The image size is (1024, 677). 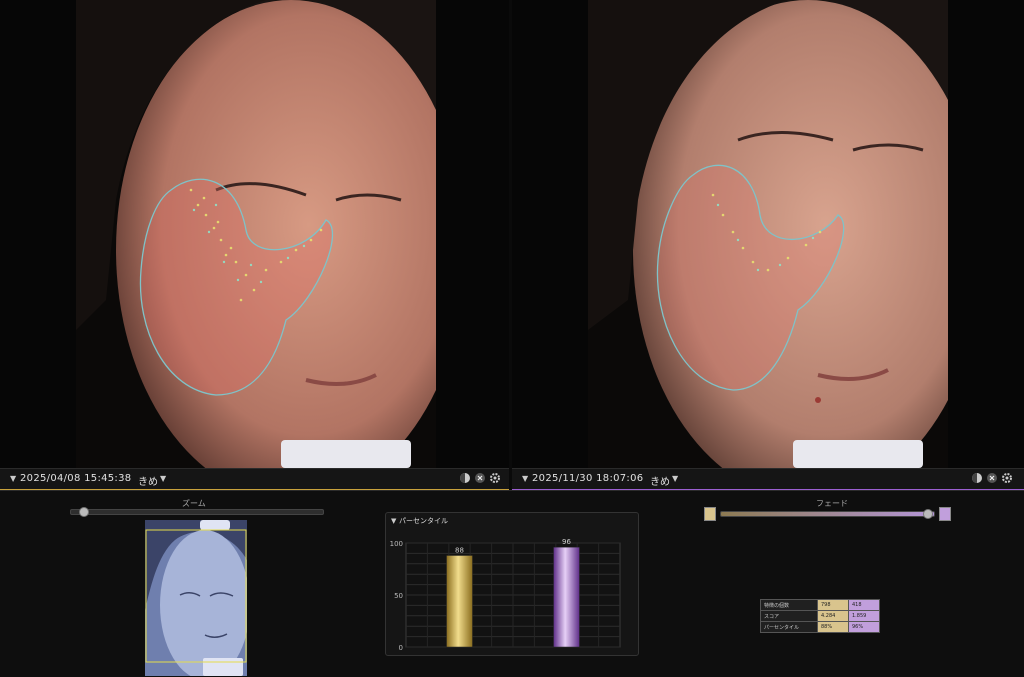 What do you see at coordinates (832, 503) in the screenshot?
I see `fade-label: フェード` at bounding box center [832, 503].